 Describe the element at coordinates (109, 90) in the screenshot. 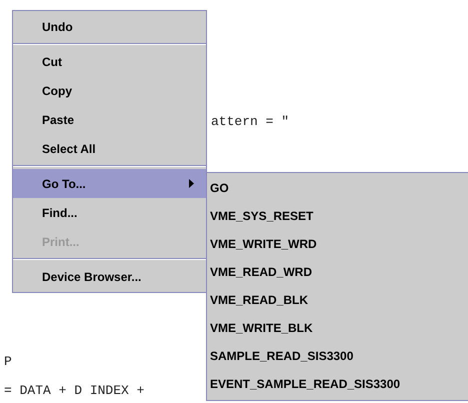

I see `menu-item: Copy` at that location.